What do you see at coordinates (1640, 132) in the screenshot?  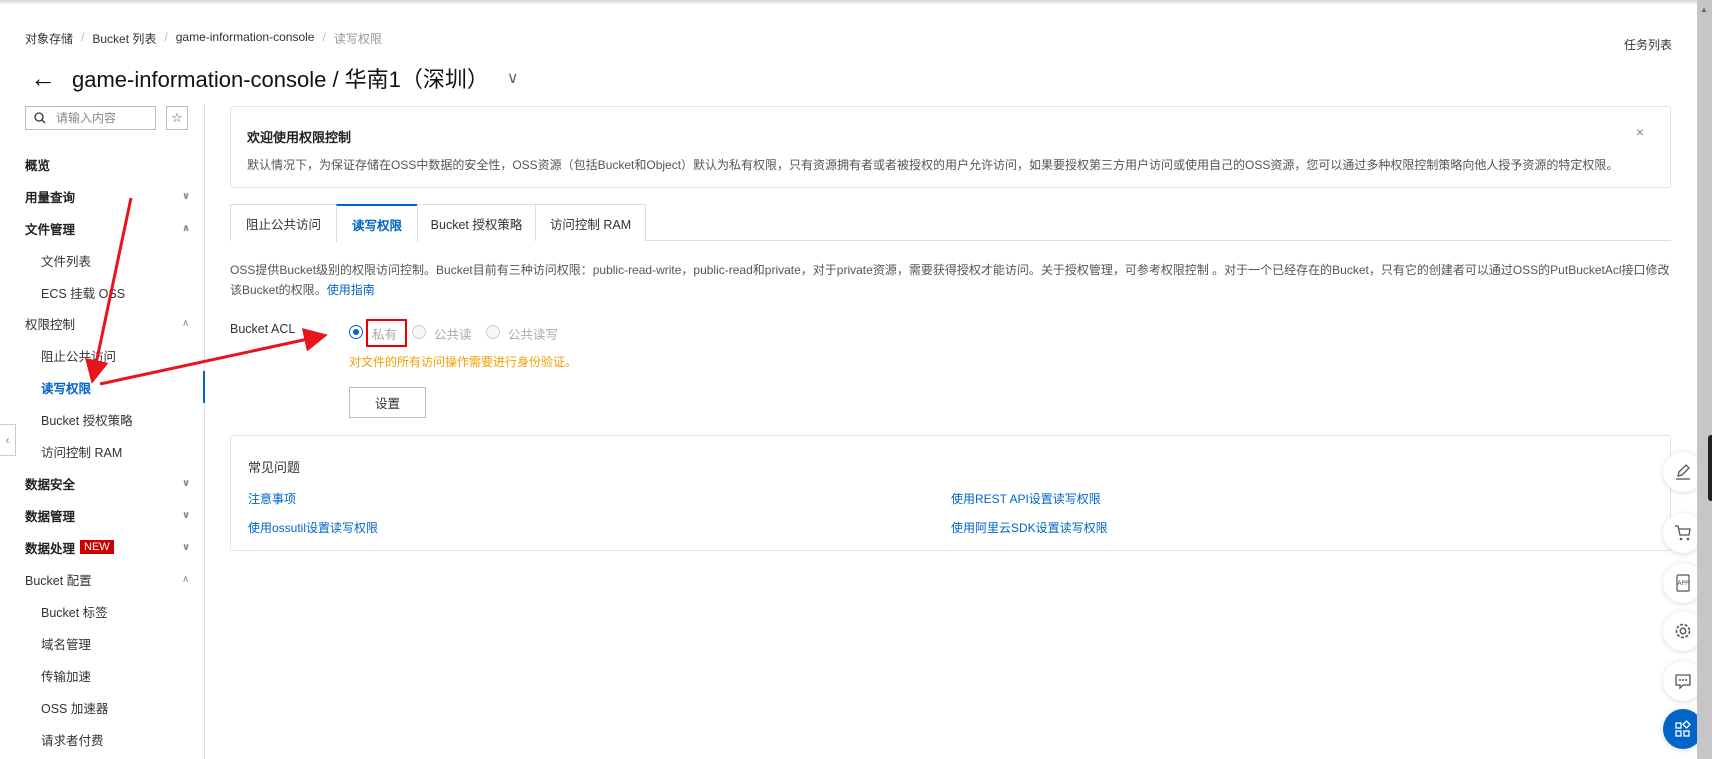 I see `close-icon: ×` at bounding box center [1640, 132].